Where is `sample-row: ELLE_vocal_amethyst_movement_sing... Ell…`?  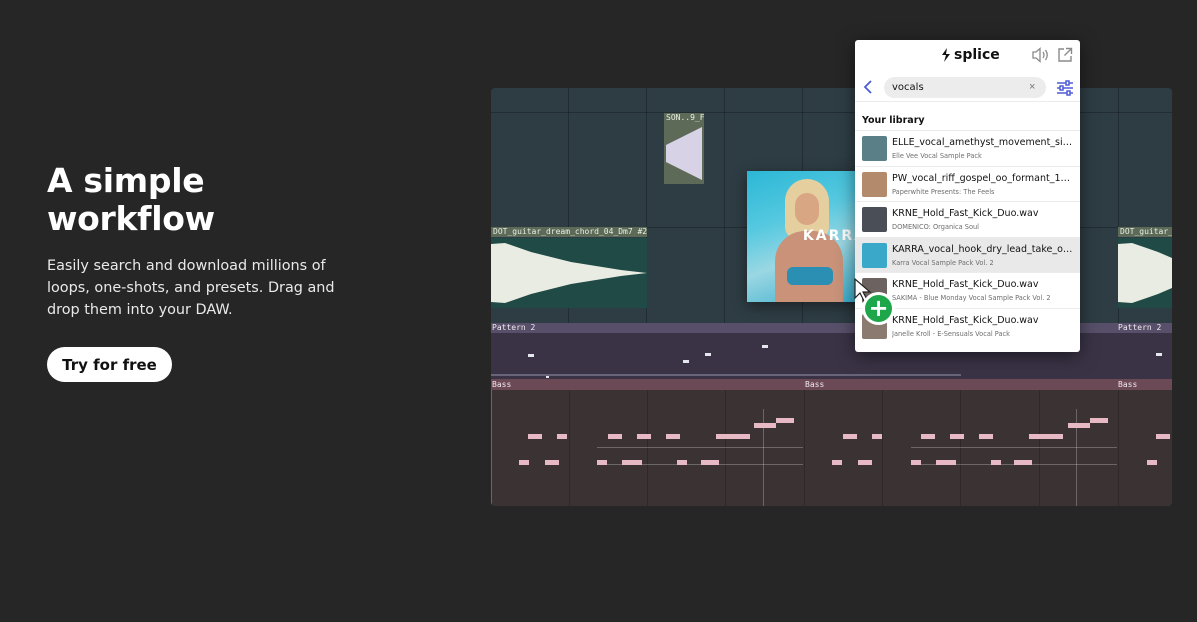 sample-row: ELLE_vocal_amethyst_movement_sing... Ell… is located at coordinates (967, 148).